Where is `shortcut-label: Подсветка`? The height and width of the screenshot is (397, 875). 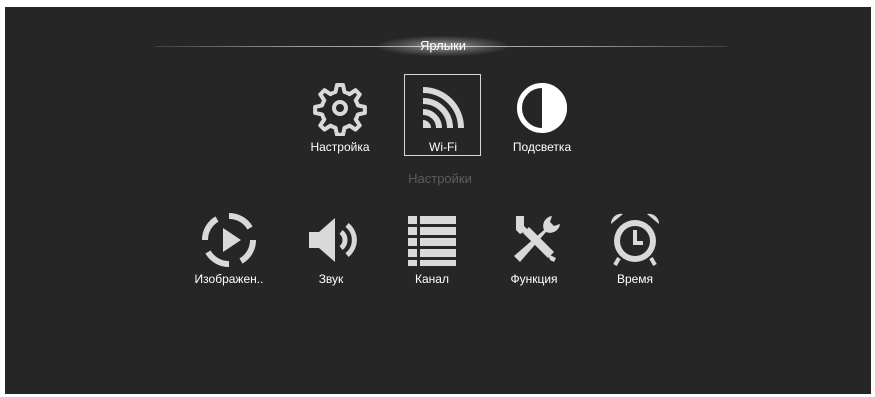
shortcut-label: Подсветка is located at coordinates (542, 147).